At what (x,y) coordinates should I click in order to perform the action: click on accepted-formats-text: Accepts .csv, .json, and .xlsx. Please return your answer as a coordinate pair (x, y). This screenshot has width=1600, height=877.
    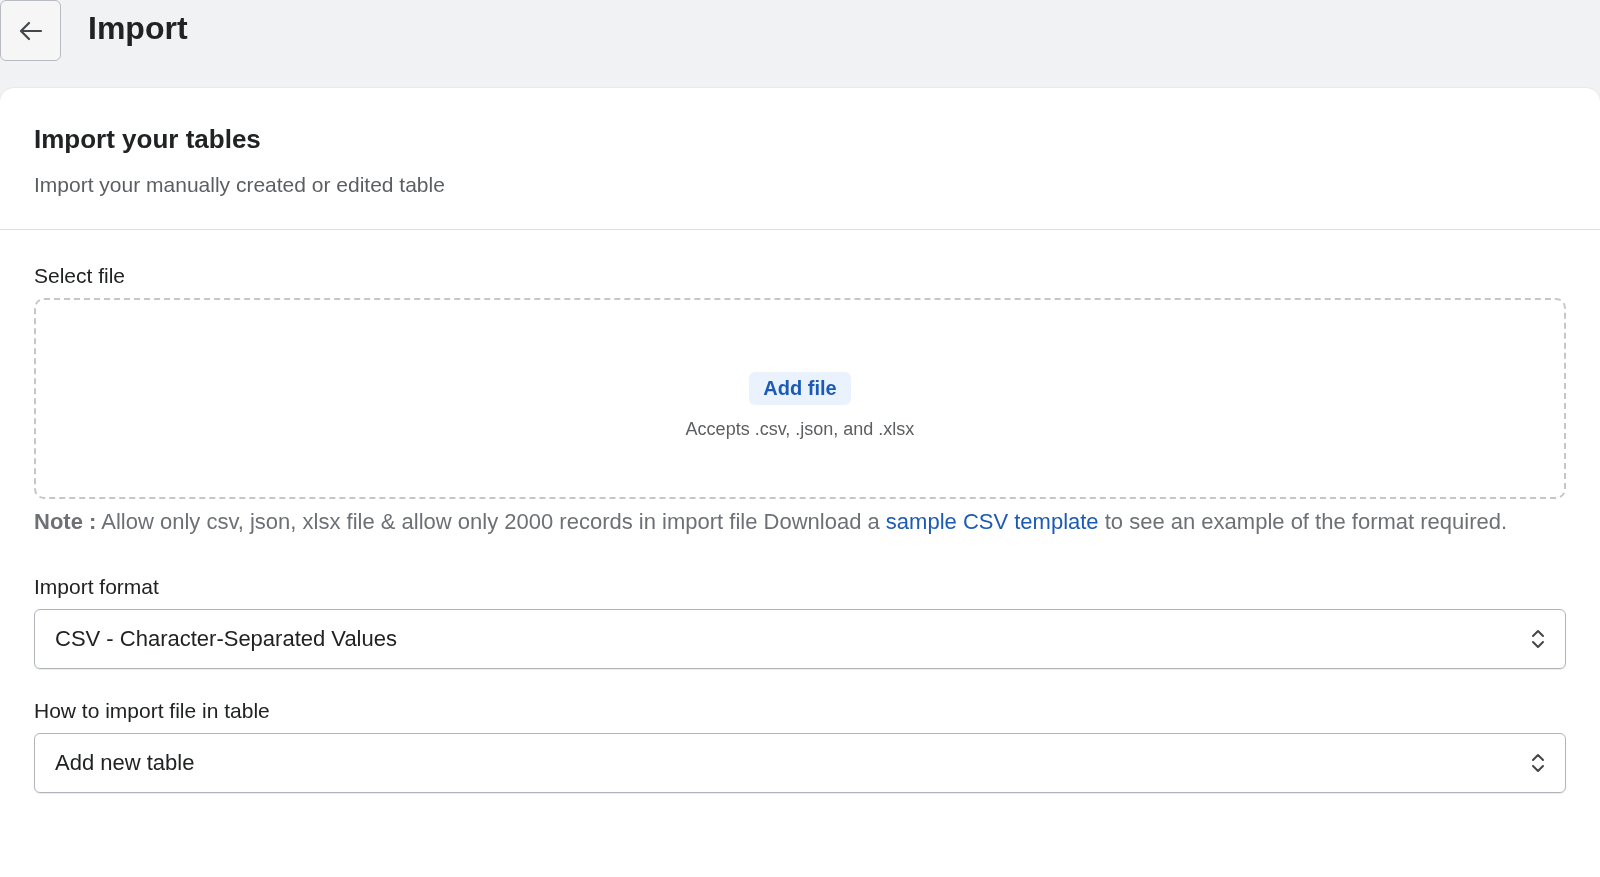
    Looking at the image, I should click on (800, 429).